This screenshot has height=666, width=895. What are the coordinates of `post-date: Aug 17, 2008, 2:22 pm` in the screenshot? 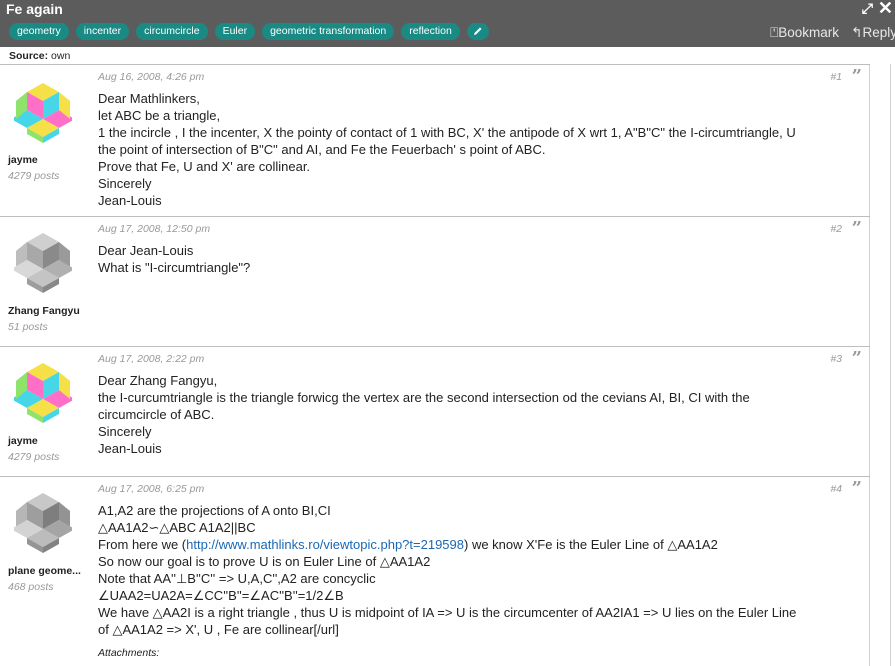 It's located at (151, 359).